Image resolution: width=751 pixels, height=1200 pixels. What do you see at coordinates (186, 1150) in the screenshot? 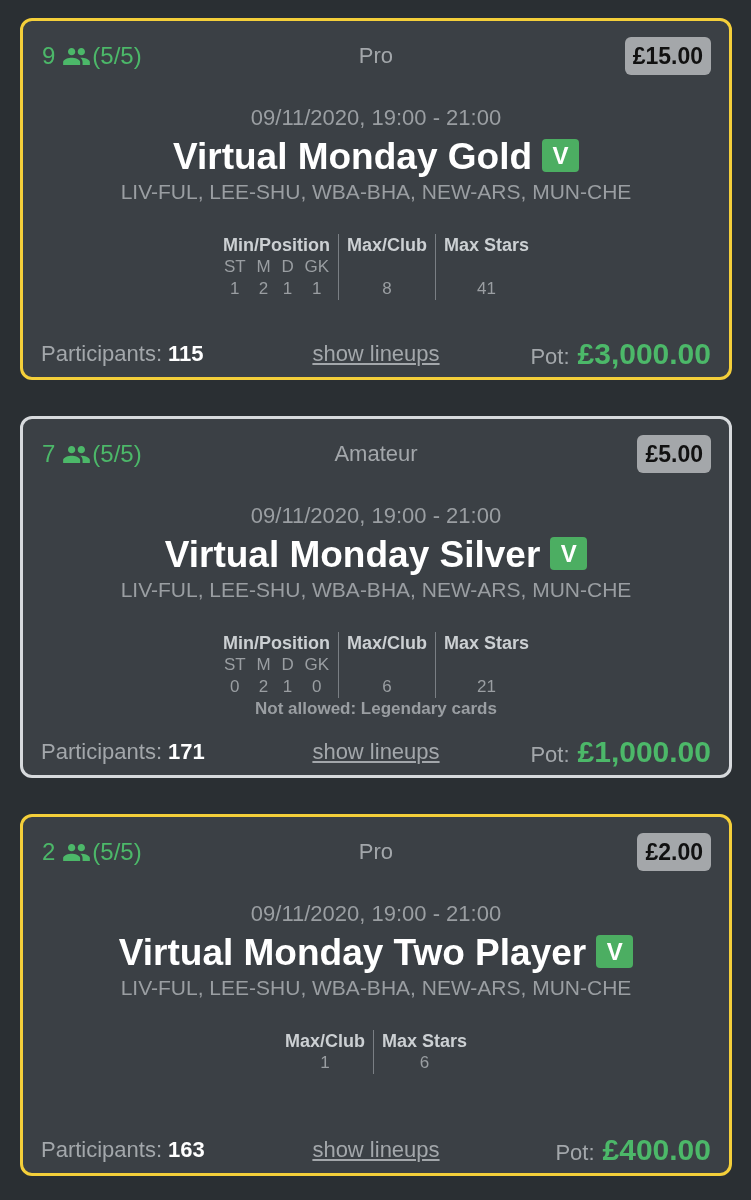
I see `participants-count: 163` at bounding box center [186, 1150].